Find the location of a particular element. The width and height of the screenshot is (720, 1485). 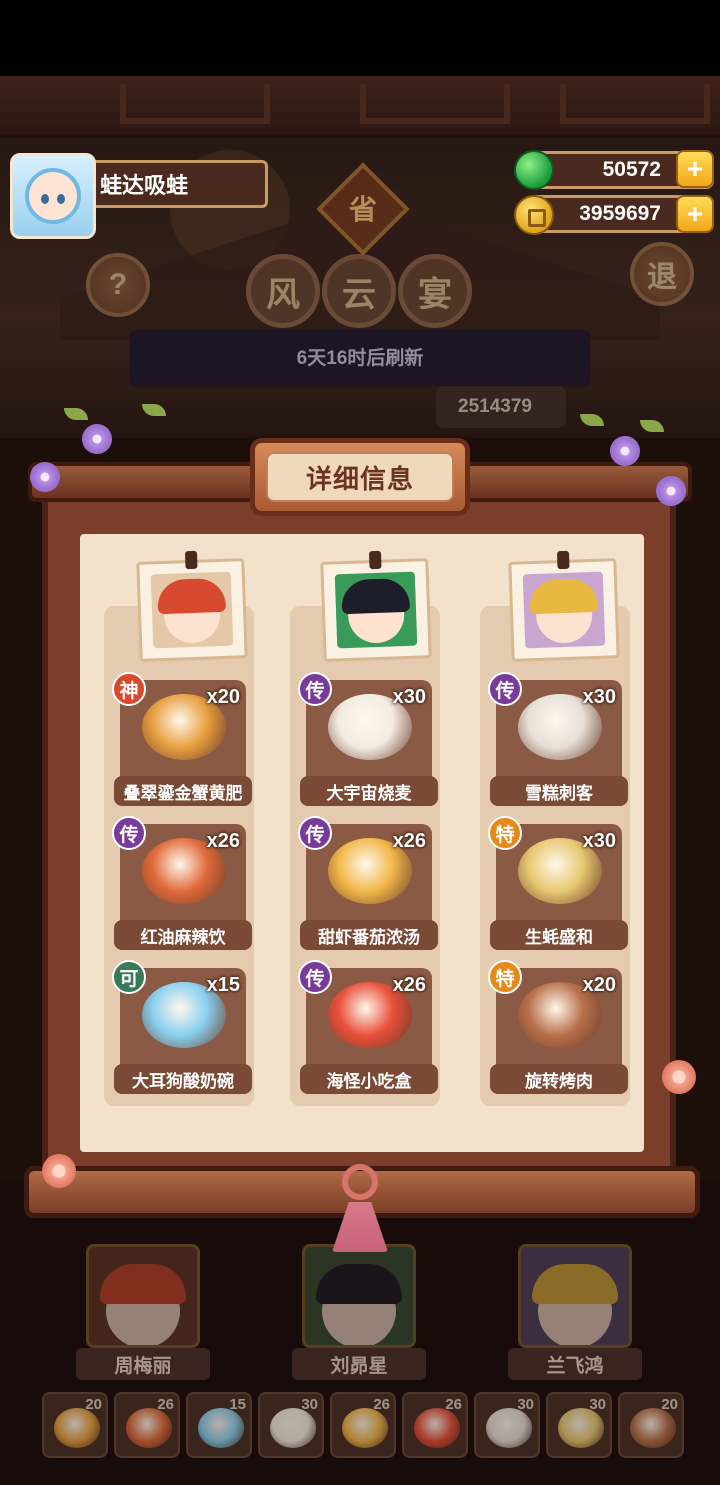

score-display: 2514379 is located at coordinates (501, 407).